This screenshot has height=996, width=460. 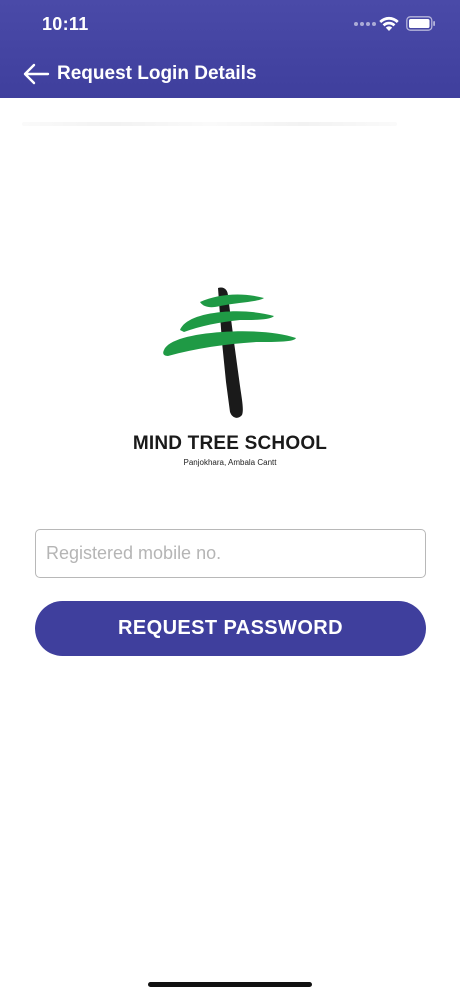 I want to click on home-indicator, so click(x=230, y=984).